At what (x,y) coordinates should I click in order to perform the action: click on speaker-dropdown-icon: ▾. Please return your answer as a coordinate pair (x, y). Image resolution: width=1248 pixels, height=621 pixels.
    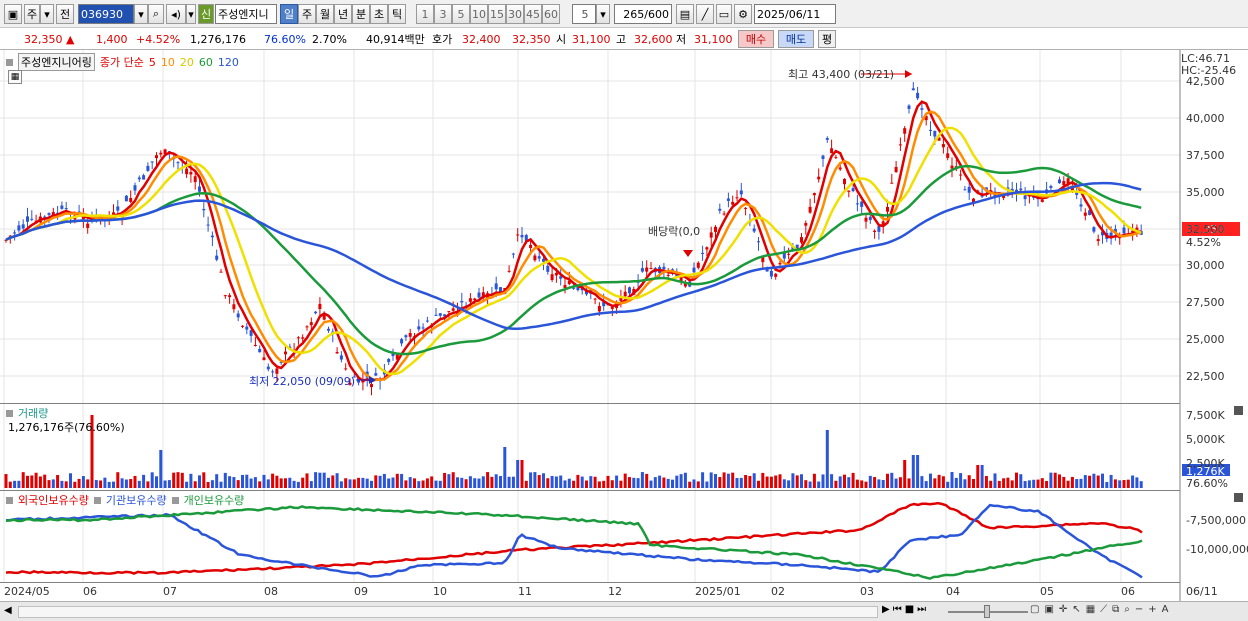
    Looking at the image, I should click on (191, 14).